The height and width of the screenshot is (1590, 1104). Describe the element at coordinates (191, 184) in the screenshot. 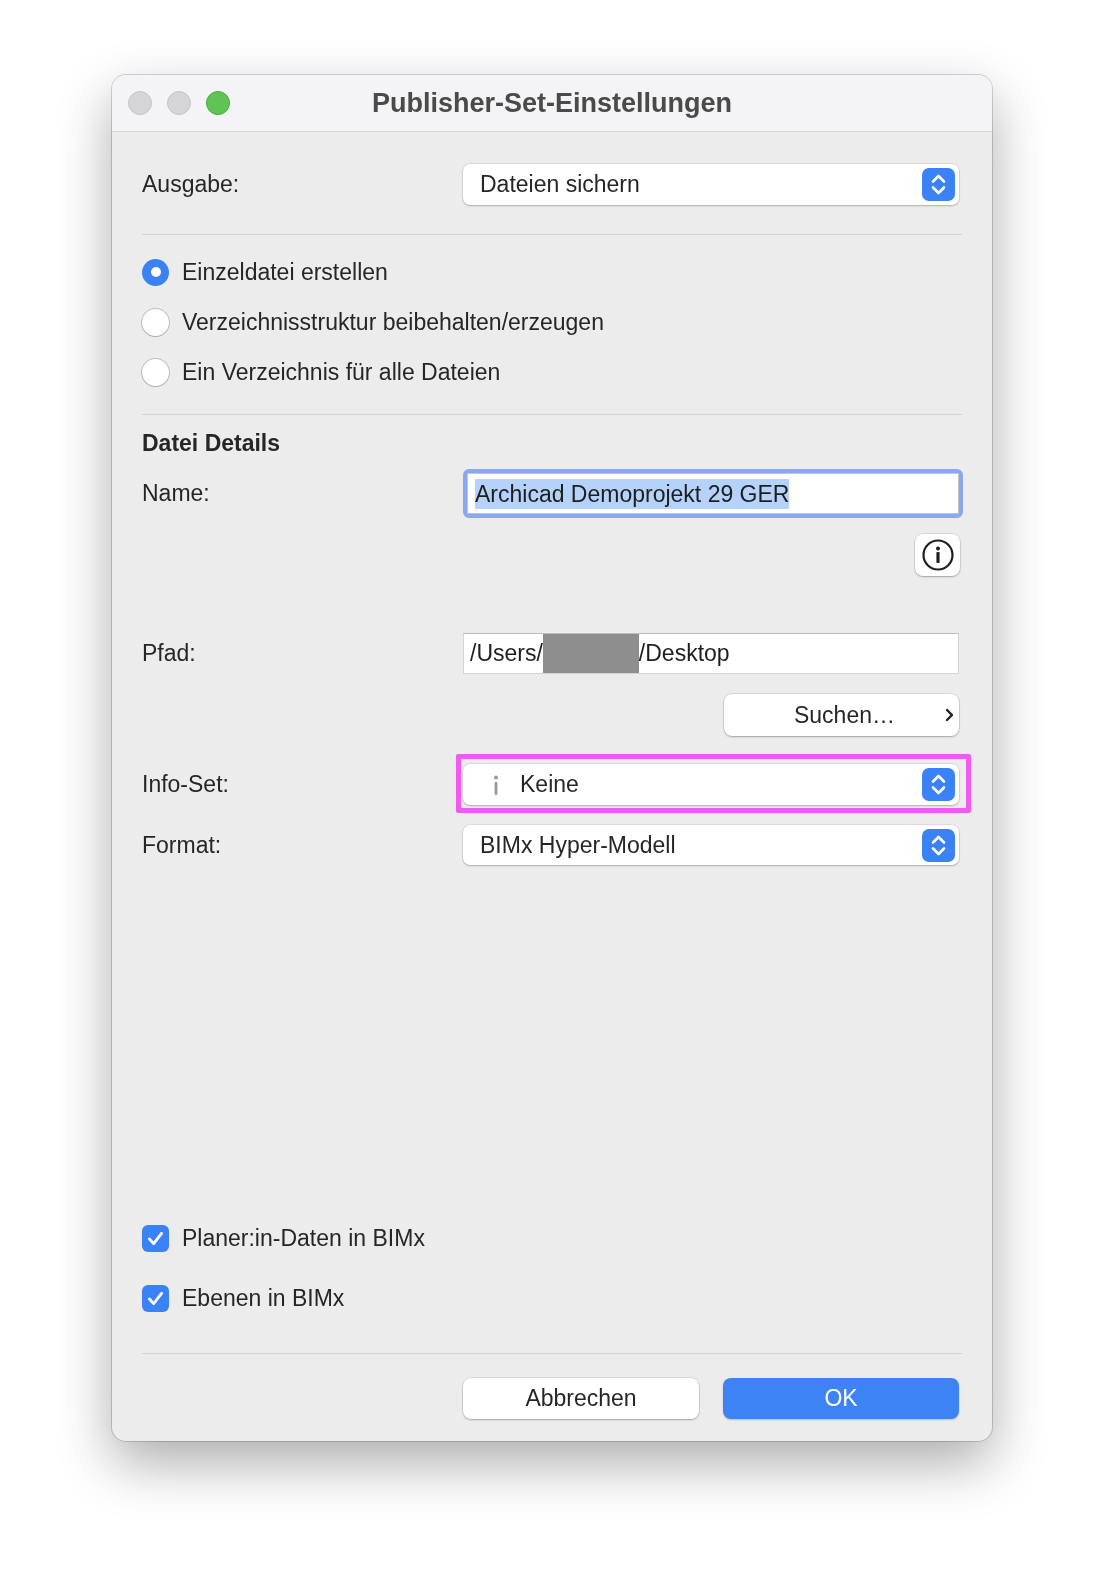

I see `field-label: Ausgabe:` at that location.